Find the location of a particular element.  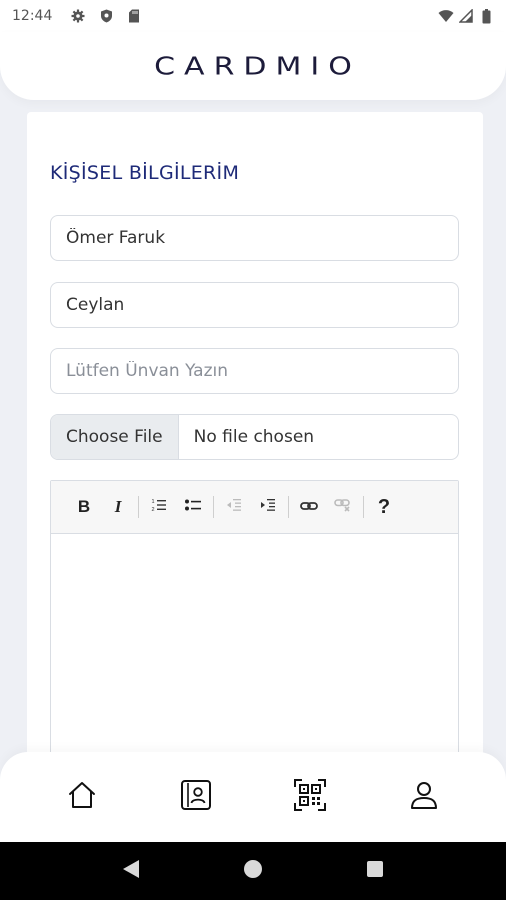

help-button: ? is located at coordinates (384, 507).